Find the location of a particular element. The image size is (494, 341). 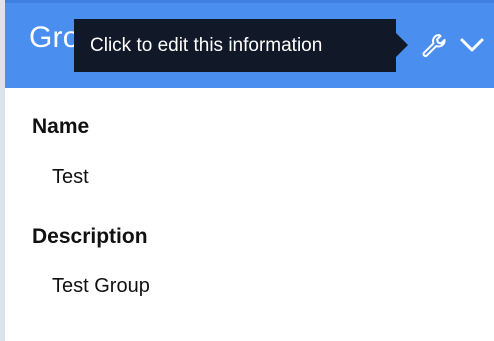

name-value: Test is located at coordinates (70, 177).